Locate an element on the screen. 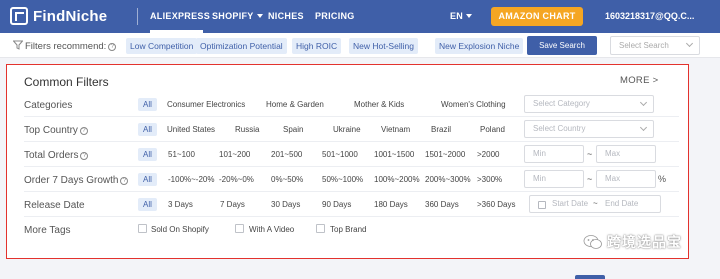  filters-recommend-label: Filters recommend:? is located at coordinates (71, 46).